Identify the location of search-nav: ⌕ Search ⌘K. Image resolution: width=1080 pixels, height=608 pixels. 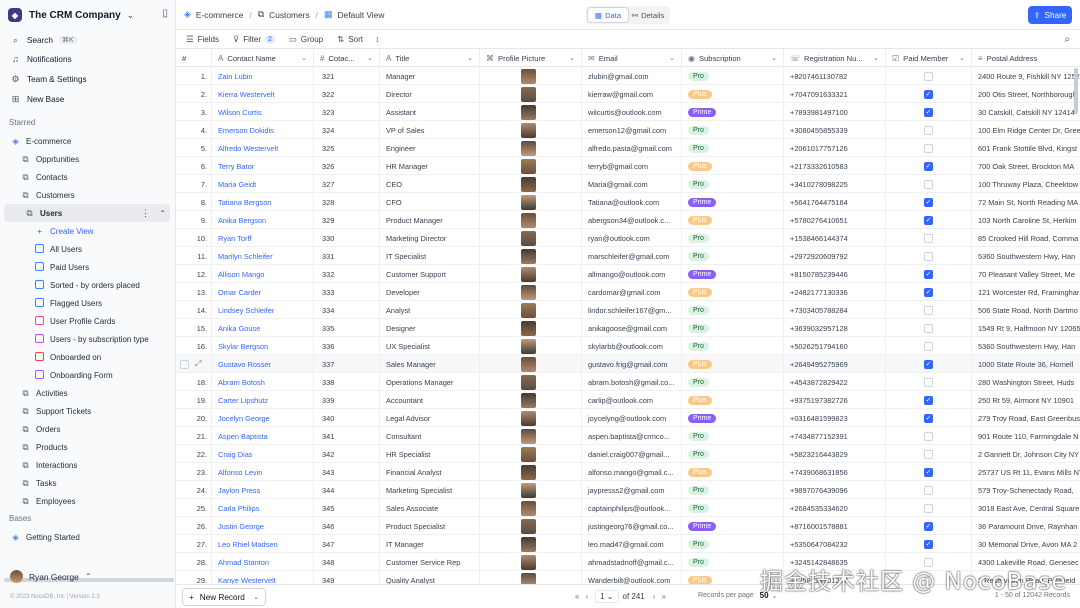
(88, 40).